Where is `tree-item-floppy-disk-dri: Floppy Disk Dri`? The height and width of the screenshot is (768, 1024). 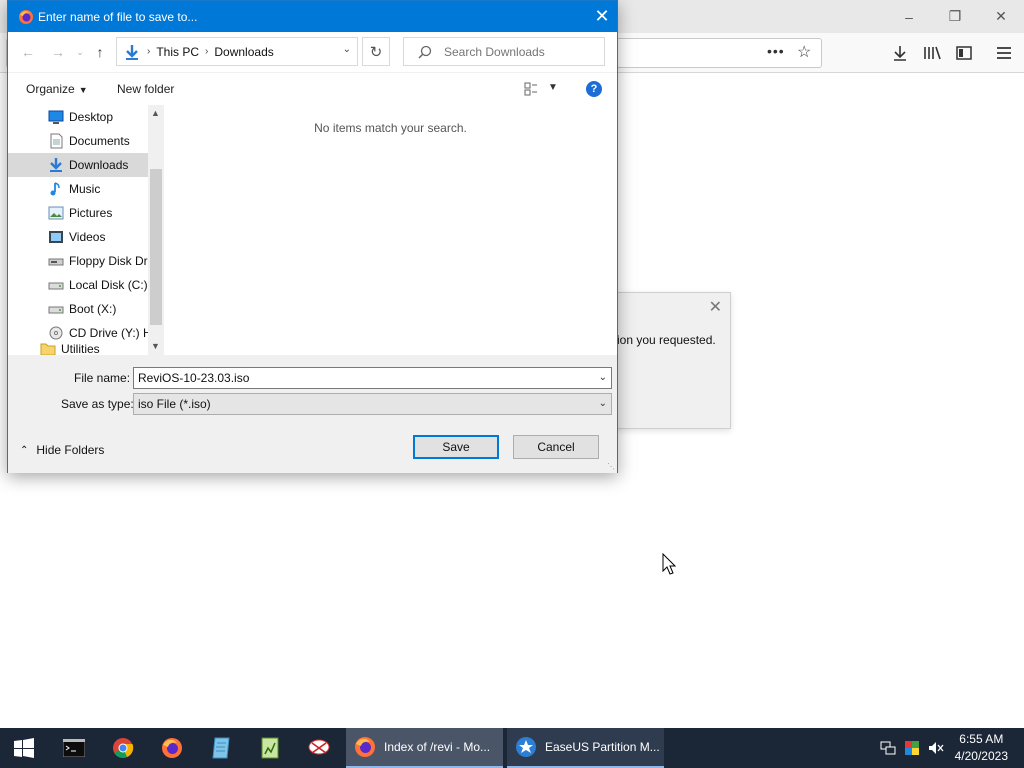 tree-item-floppy-disk-dri: Floppy Disk Dri is located at coordinates (78, 261).